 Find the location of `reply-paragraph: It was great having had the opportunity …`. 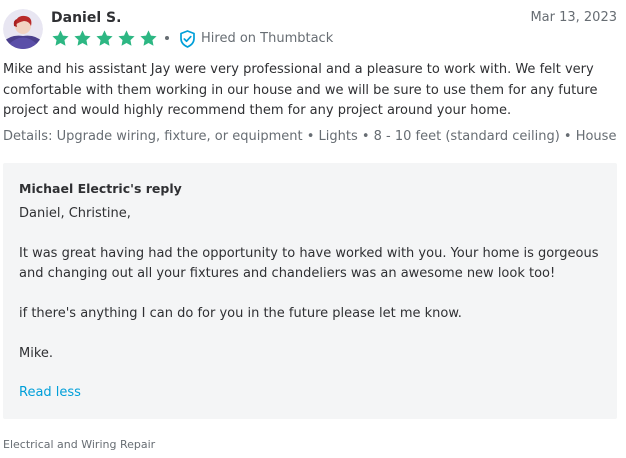

reply-paragraph: It was great having had the opportunity … is located at coordinates (309, 263).